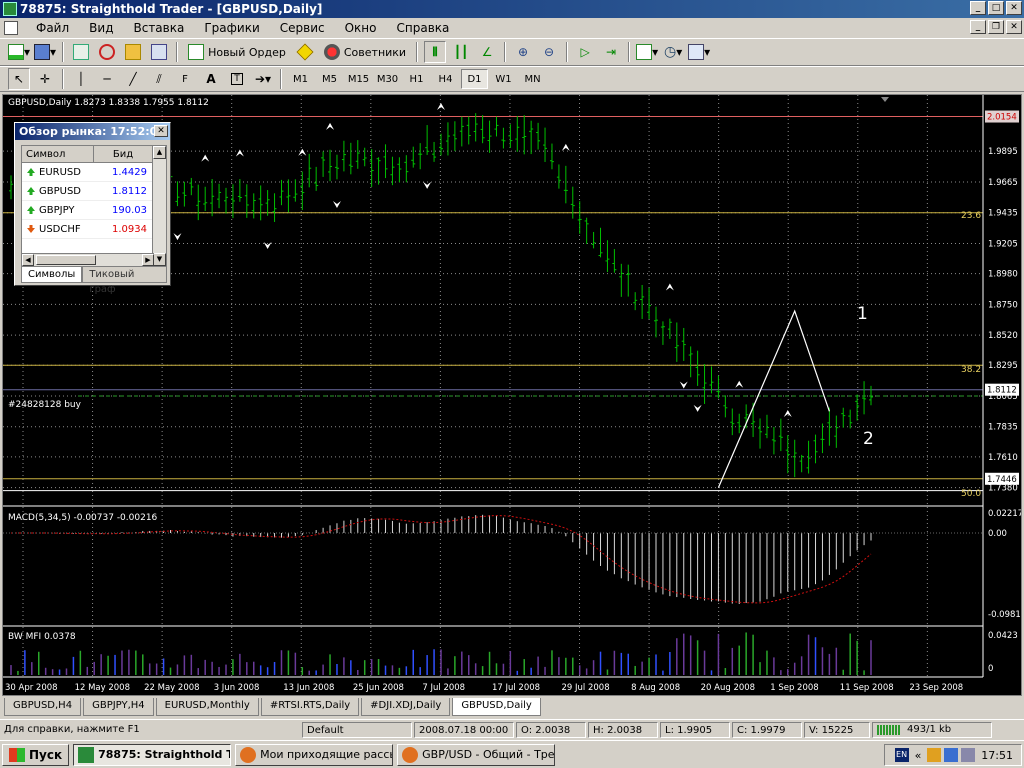 This screenshot has width=1024, height=768. I want to click on candlestick-button: ┃┃, so click(461, 52).